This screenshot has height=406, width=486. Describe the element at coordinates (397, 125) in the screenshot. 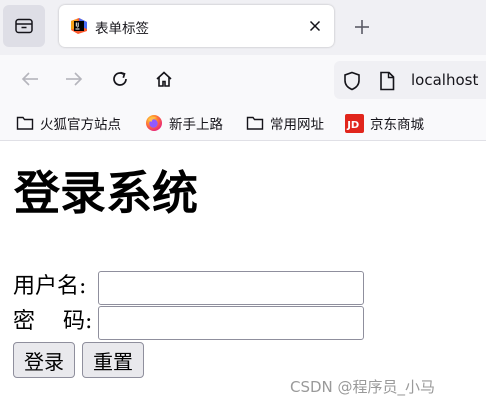

I see `bookmark-label: 京东商城` at that location.